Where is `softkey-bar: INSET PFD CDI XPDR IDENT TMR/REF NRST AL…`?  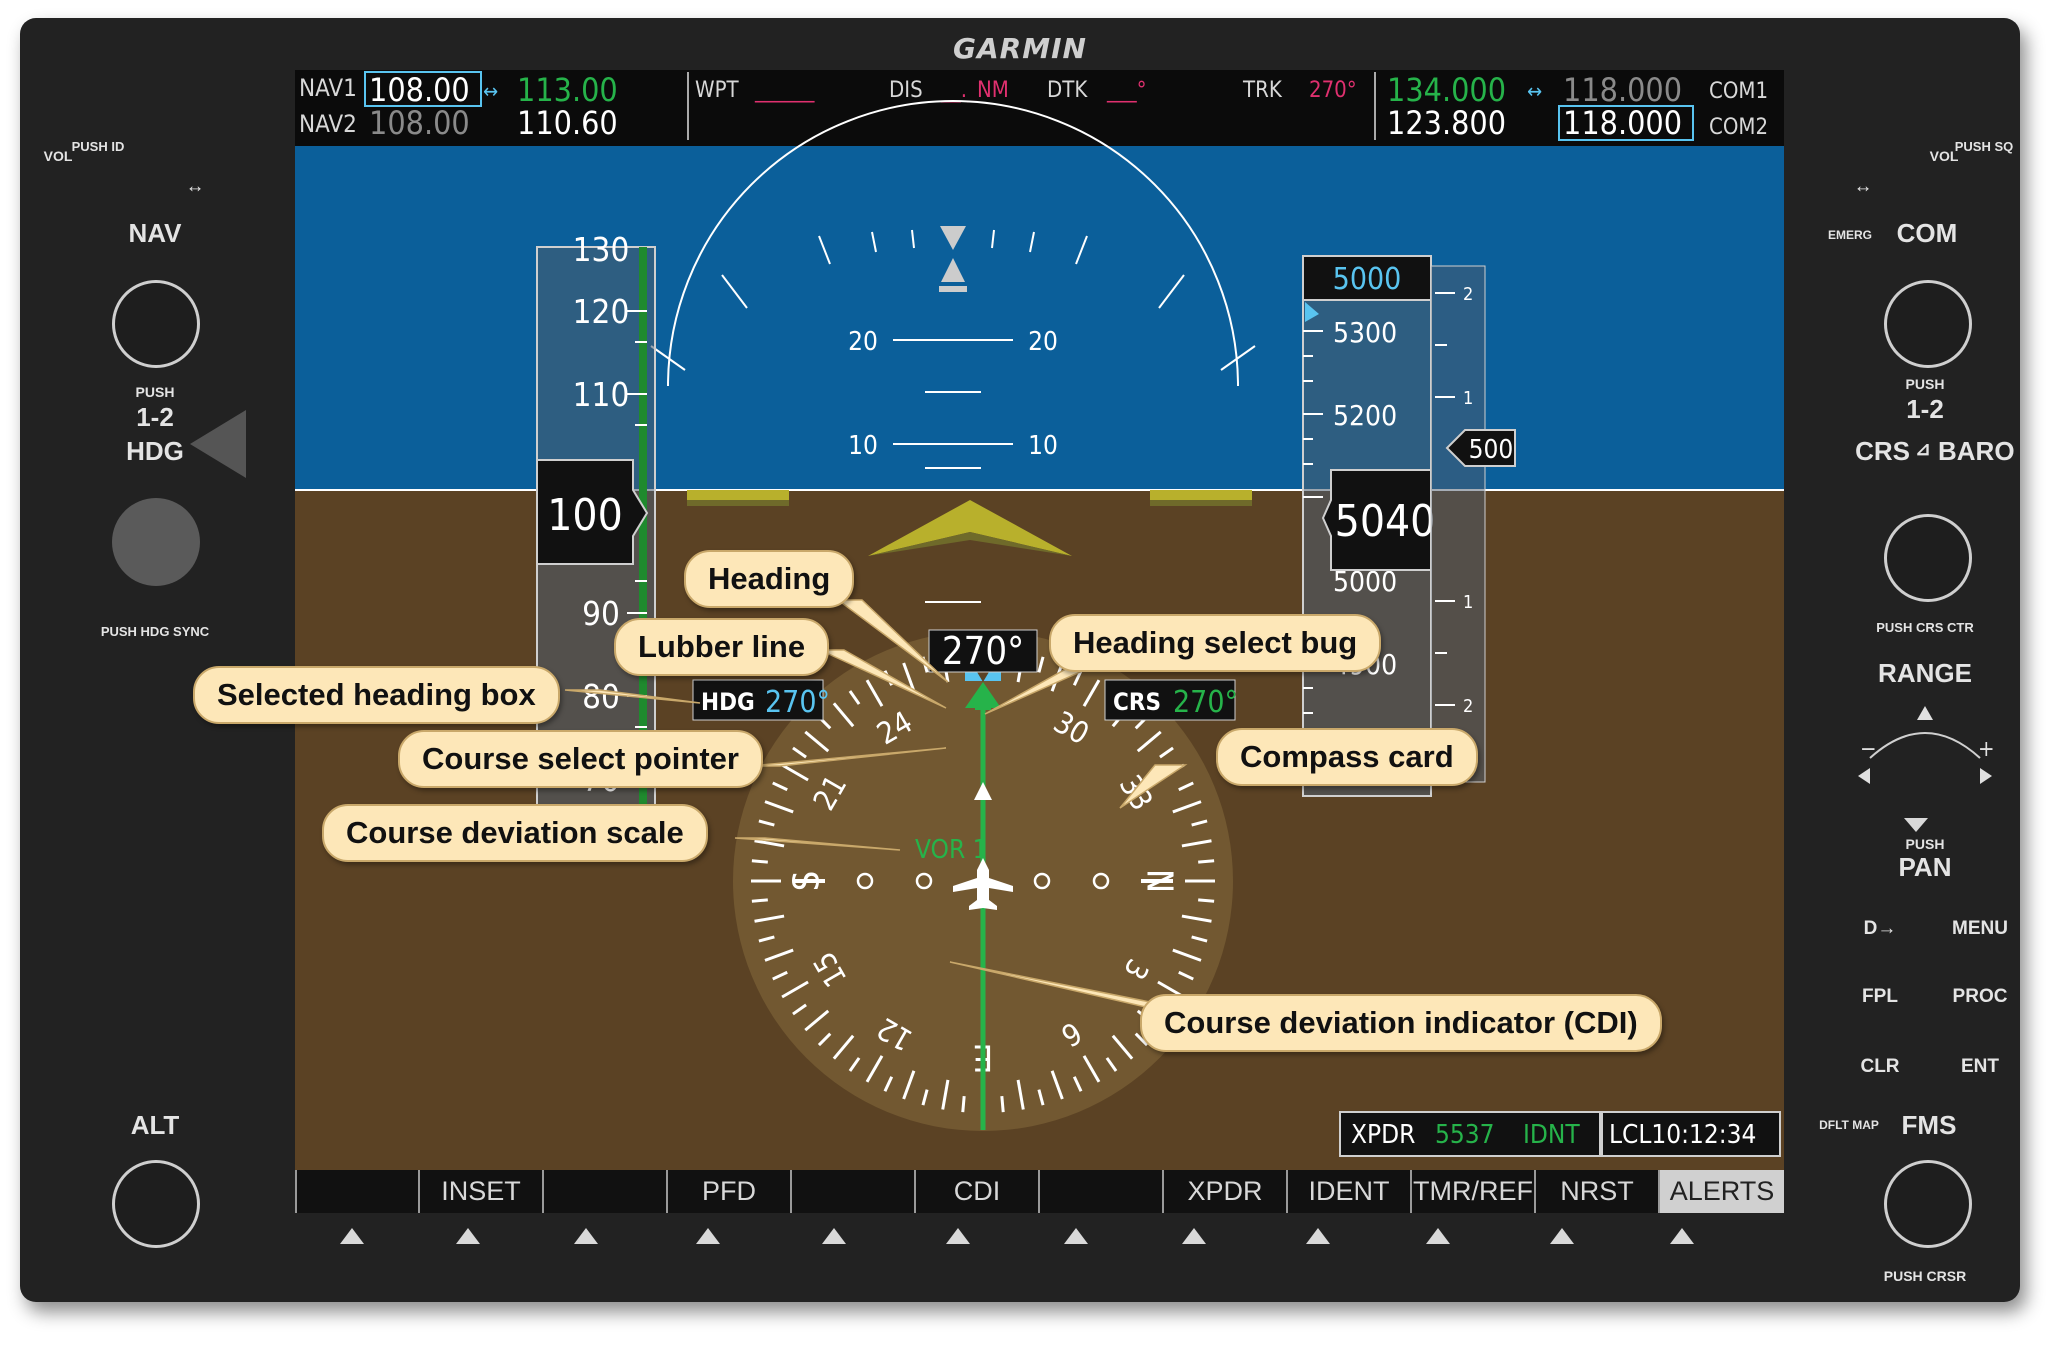
softkey-bar: INSET PFD CDI XPDR IDENT TMR/REF NRST AL… is located at coordinates (1039, 1191).